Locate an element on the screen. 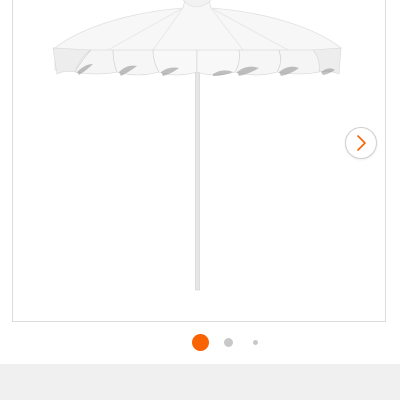 The width and height of the screenshot is (400, 400). carousel-pagination is located at coordinates (200, 343).